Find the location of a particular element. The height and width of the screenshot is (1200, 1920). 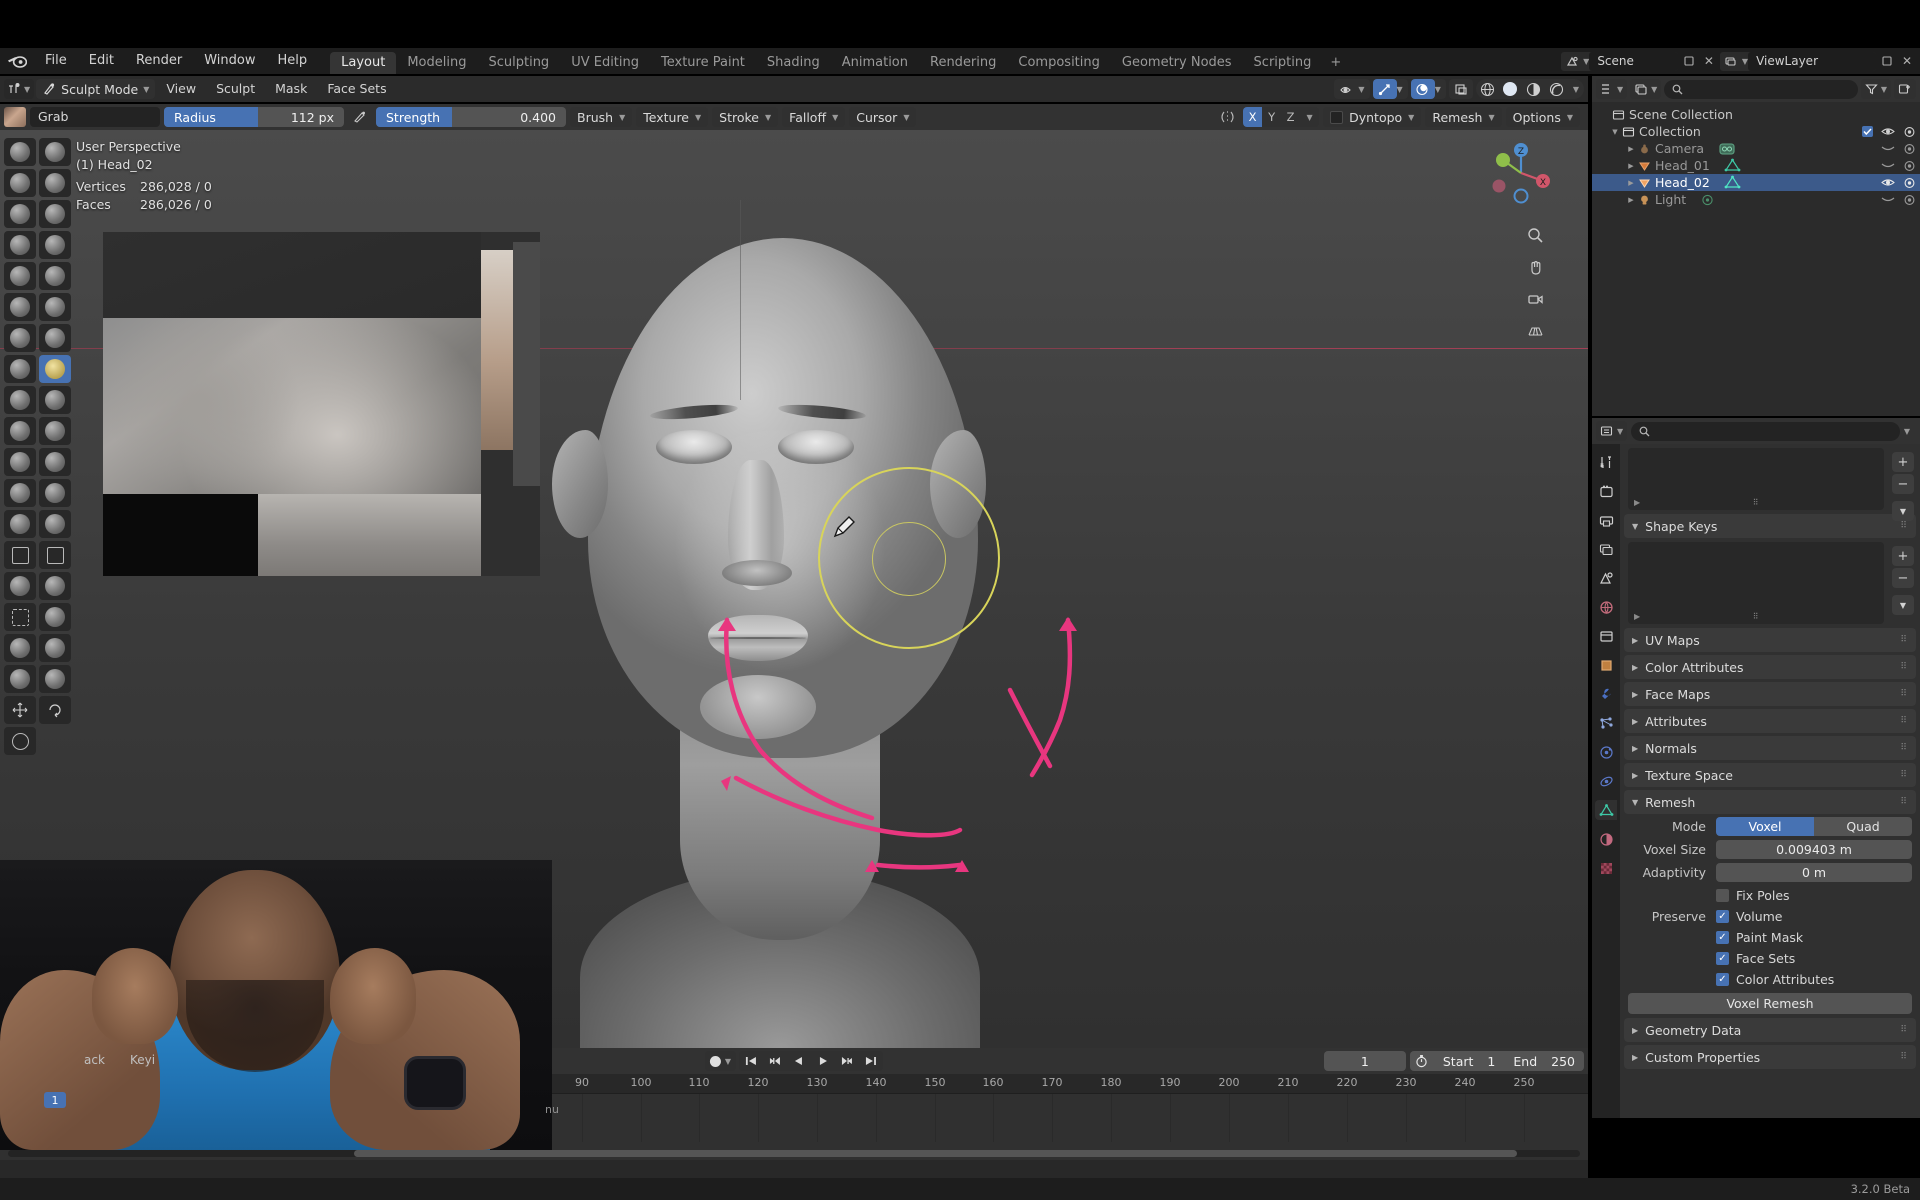

proportional-edit-icon is located at coordinates (1422, 89).